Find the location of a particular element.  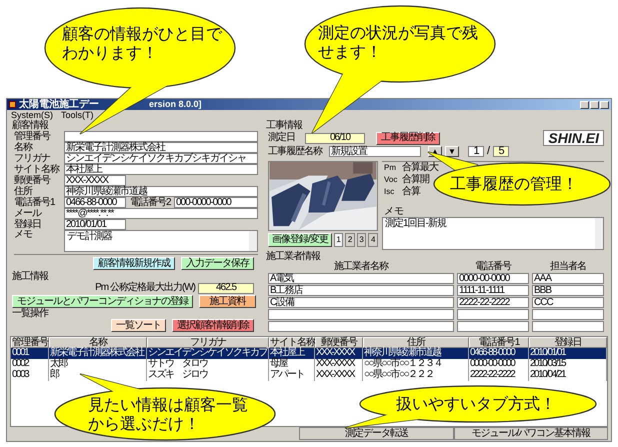

column-header: 管理番号 is located at coordinates (30, 342).